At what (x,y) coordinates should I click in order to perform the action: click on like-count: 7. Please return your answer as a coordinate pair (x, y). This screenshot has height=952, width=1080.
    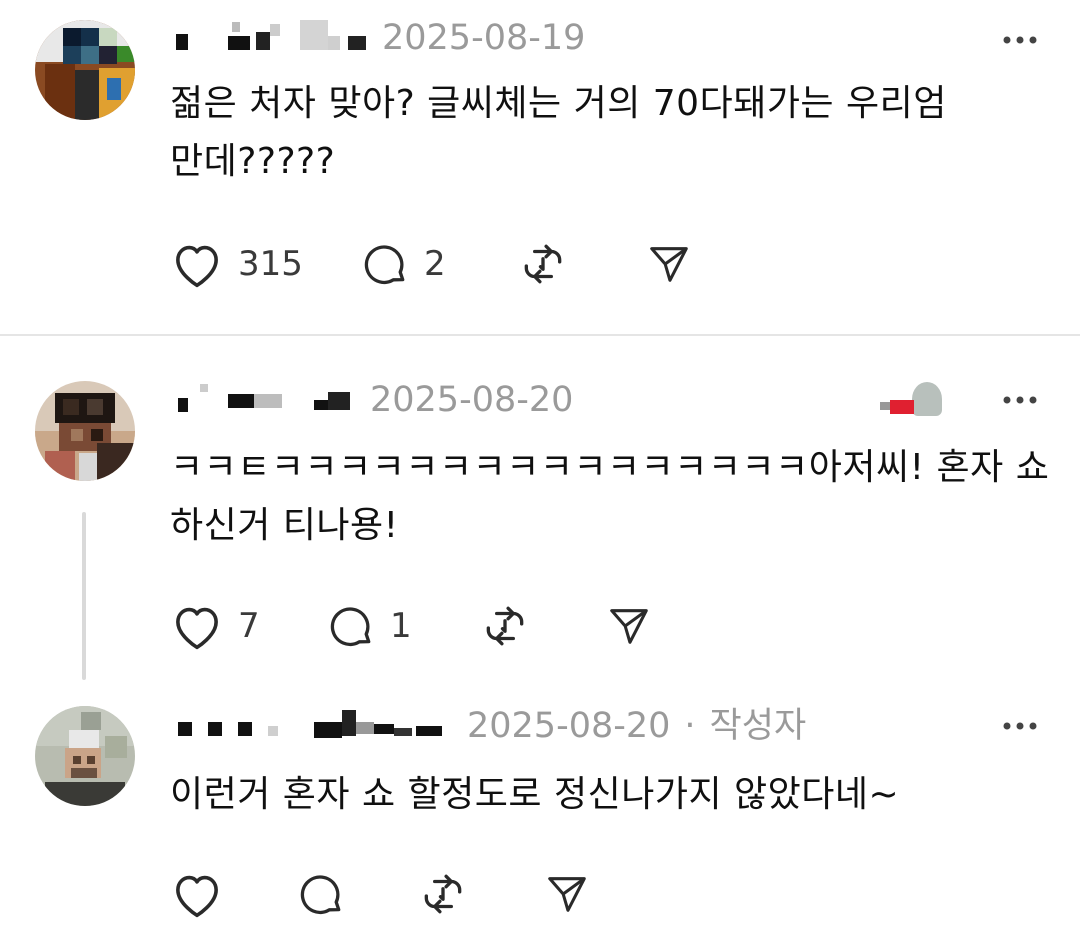
    Looking at the image, I should click on (249, 626).